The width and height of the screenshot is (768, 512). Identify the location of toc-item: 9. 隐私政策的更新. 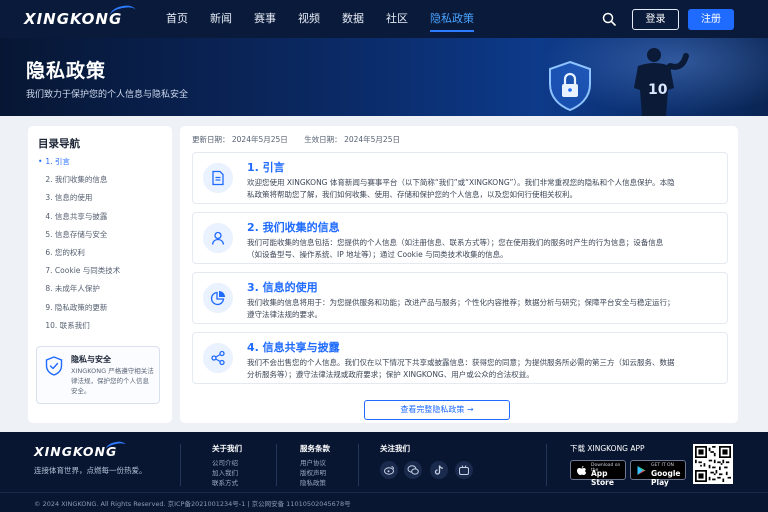
(79, 311).